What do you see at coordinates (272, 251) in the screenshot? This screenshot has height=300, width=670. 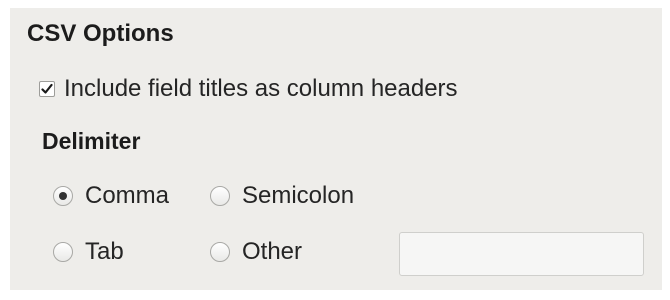 I see `radio-other-label: Other` at bounding box center [272, 251].